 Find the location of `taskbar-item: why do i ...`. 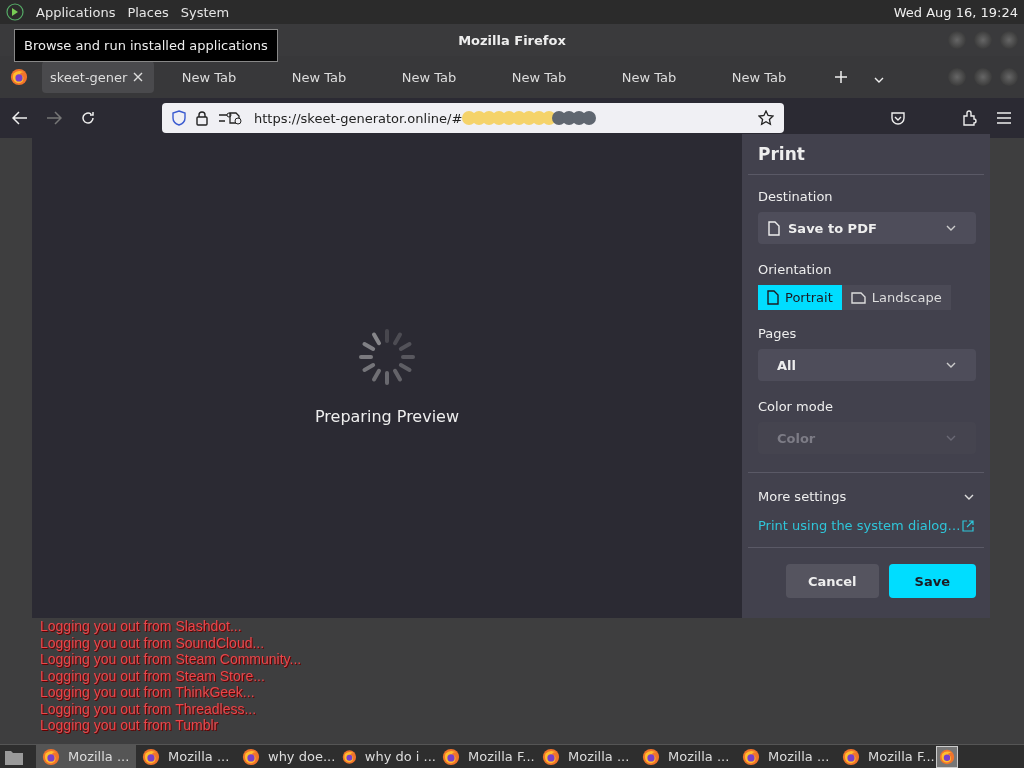

taskbar-item: why do i ... is located at coordinates (386, 756).